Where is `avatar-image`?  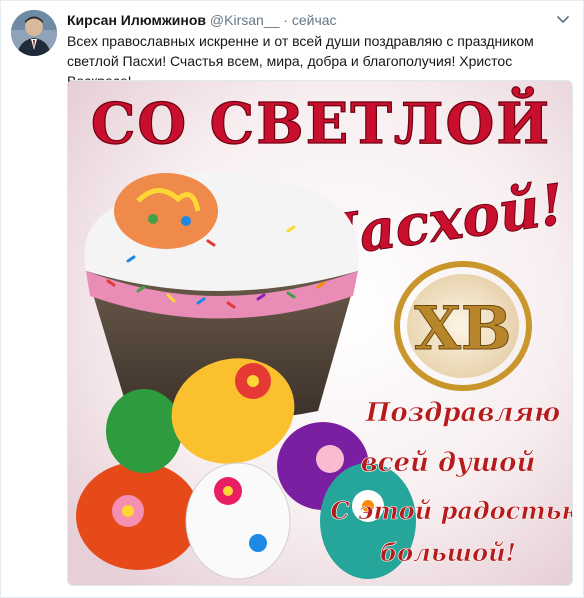 avatar-image is located at coordinates (34, 33).